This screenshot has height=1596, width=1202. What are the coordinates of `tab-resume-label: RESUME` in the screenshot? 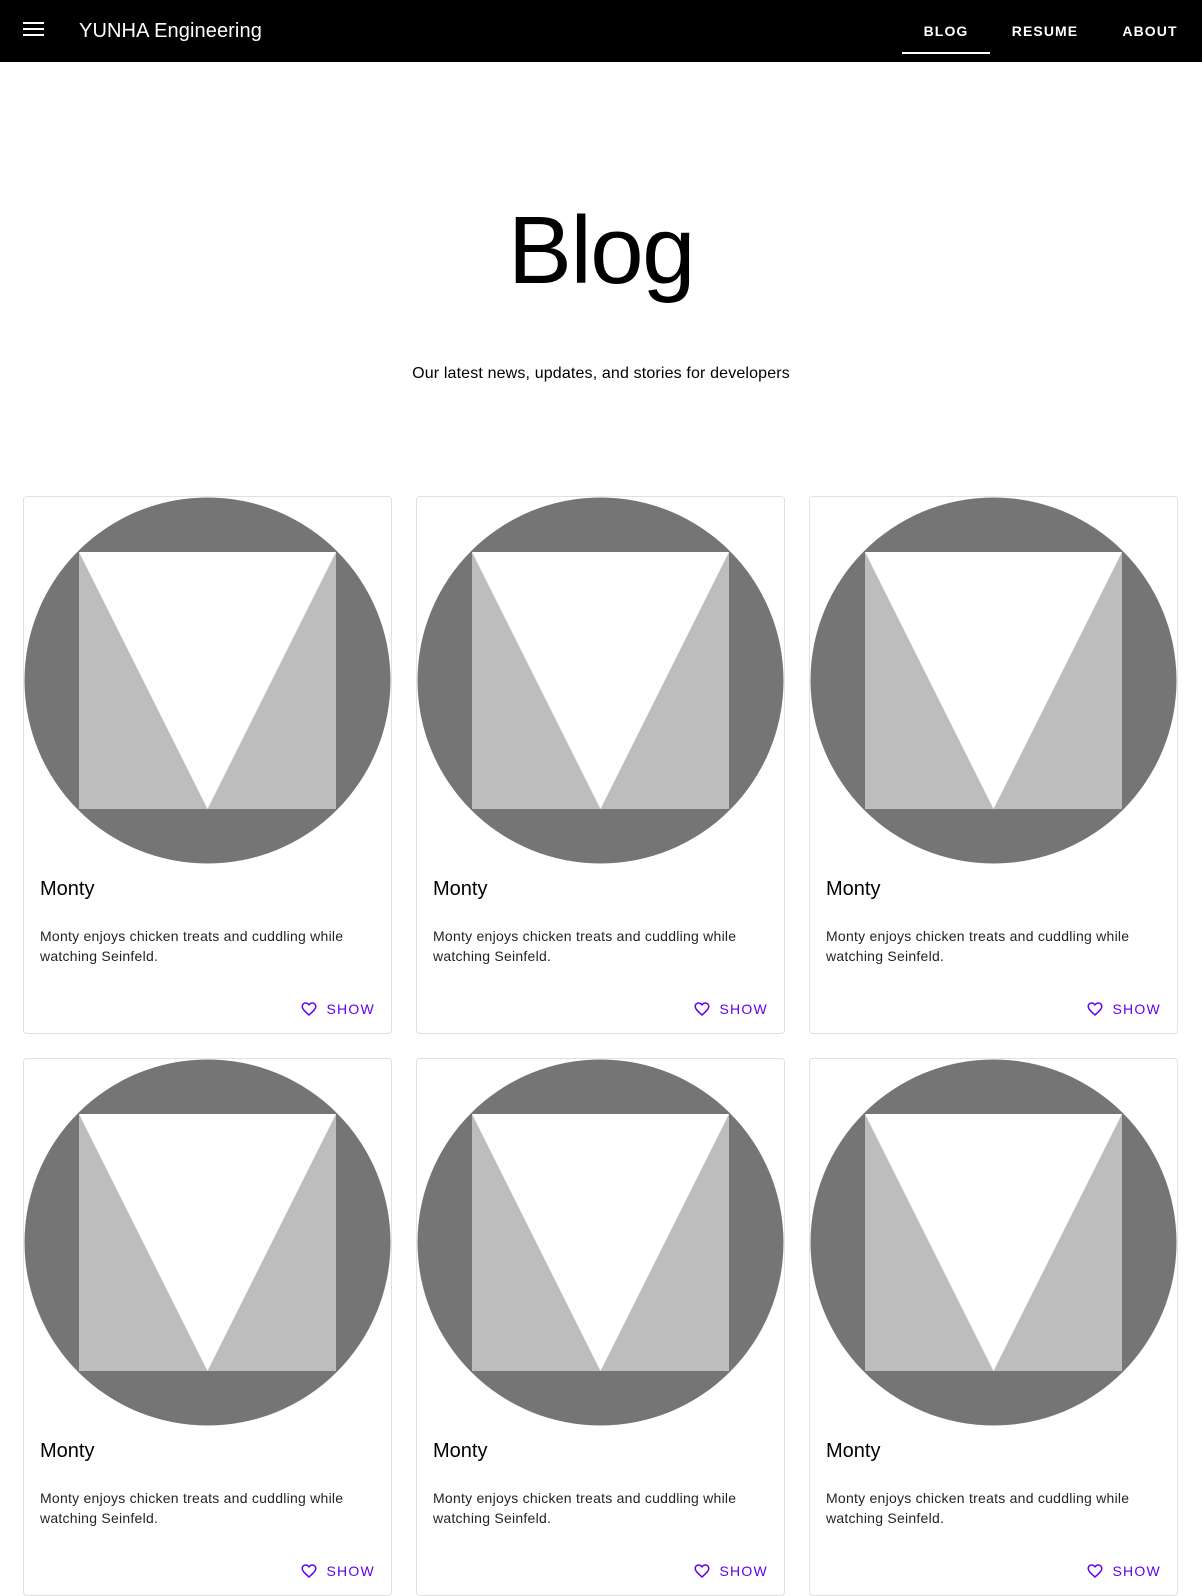 It's located at (1045, 31).